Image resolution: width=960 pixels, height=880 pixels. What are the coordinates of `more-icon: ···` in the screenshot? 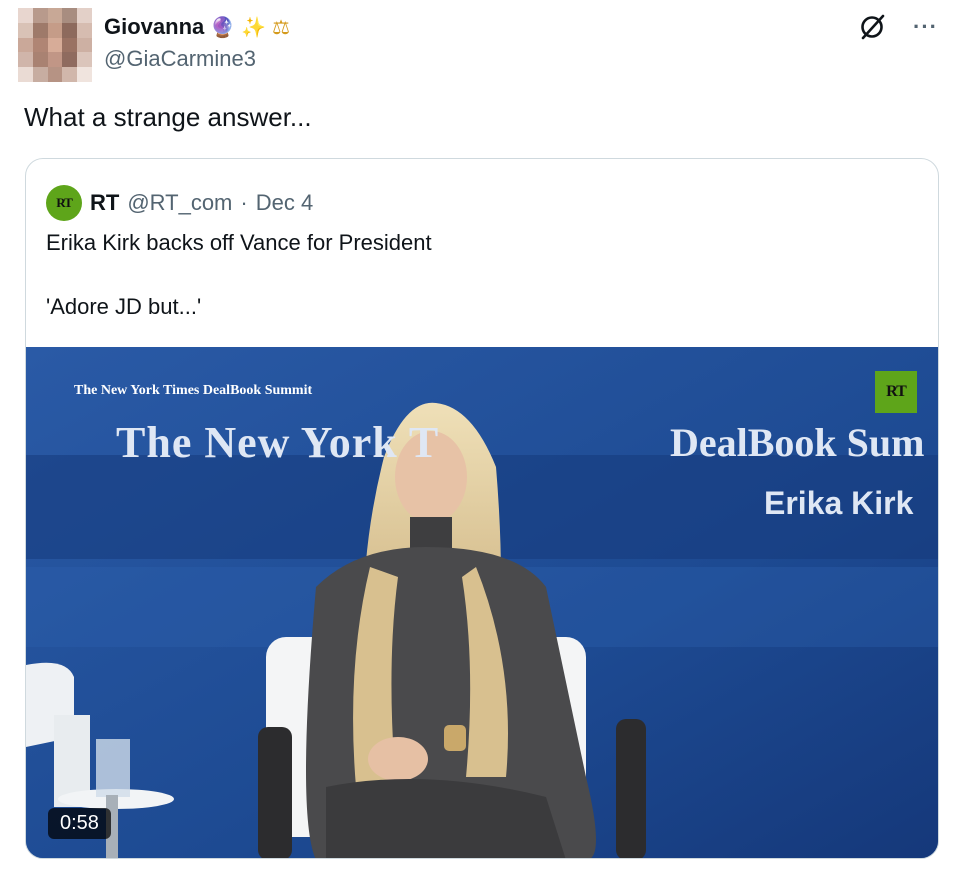 It's located at (925, 27).